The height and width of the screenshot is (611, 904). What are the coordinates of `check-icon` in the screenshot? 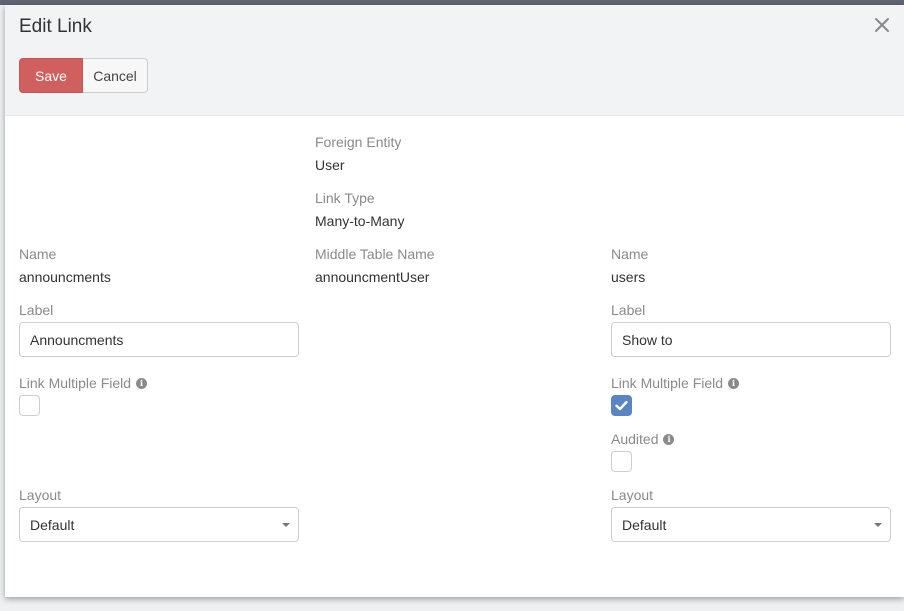 It's located at (621, 405).